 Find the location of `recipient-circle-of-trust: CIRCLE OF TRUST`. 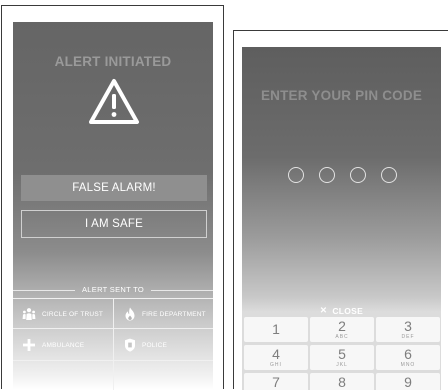

recipient-circle-of-trust: CIRCLE OF TRUST is located at coordinates (62, 314).